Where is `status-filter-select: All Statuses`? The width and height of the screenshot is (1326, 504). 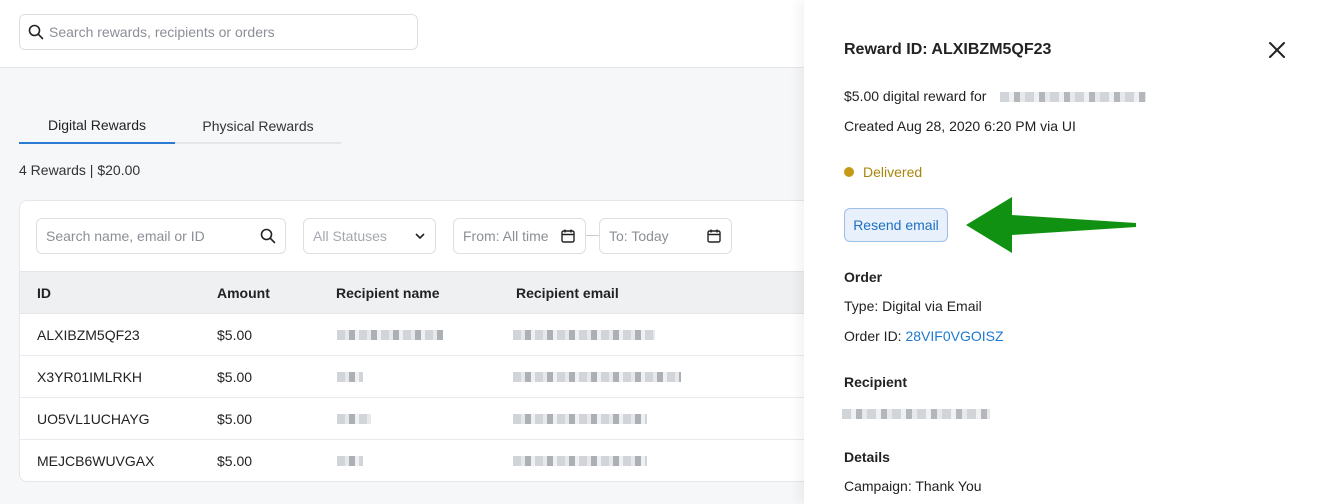
status-filter-select: All Statuses is located at coordinates (369, 236).